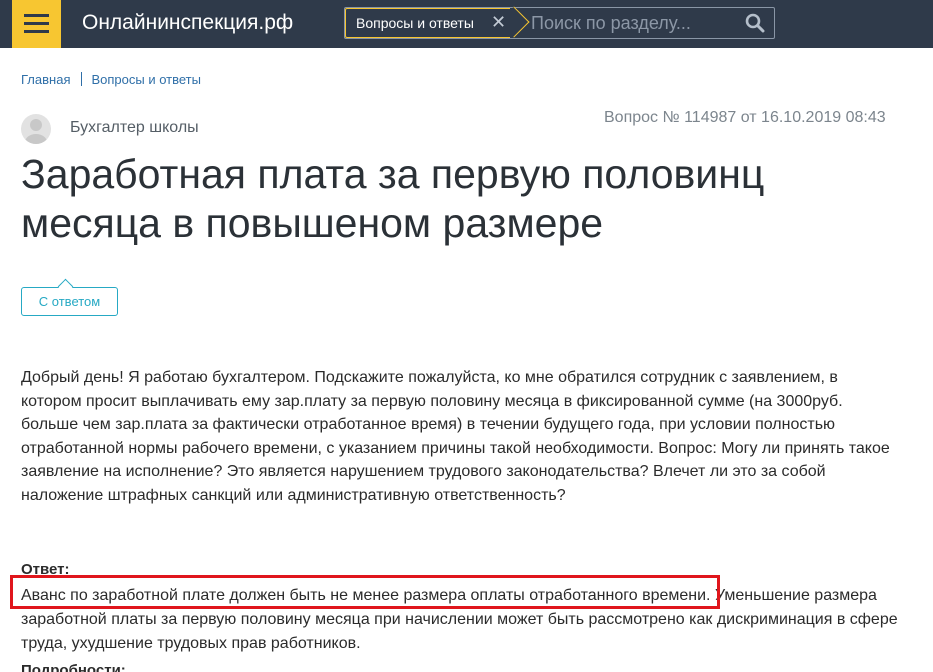 The width and height of the screenshot is (933, 672). What do you see at coordinates (631, 23) in the screenshot?
I see `search-input` at bounding box center [631, 23].